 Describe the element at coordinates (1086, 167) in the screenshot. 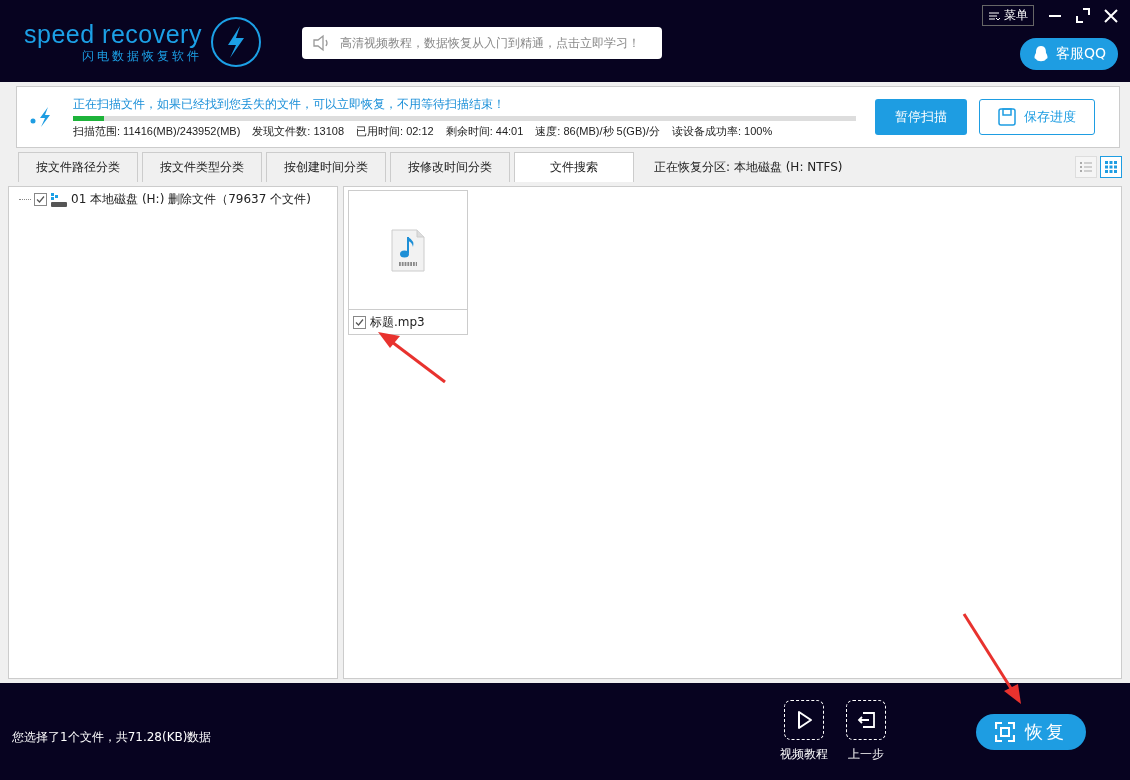

I see `list-icon` at that location.